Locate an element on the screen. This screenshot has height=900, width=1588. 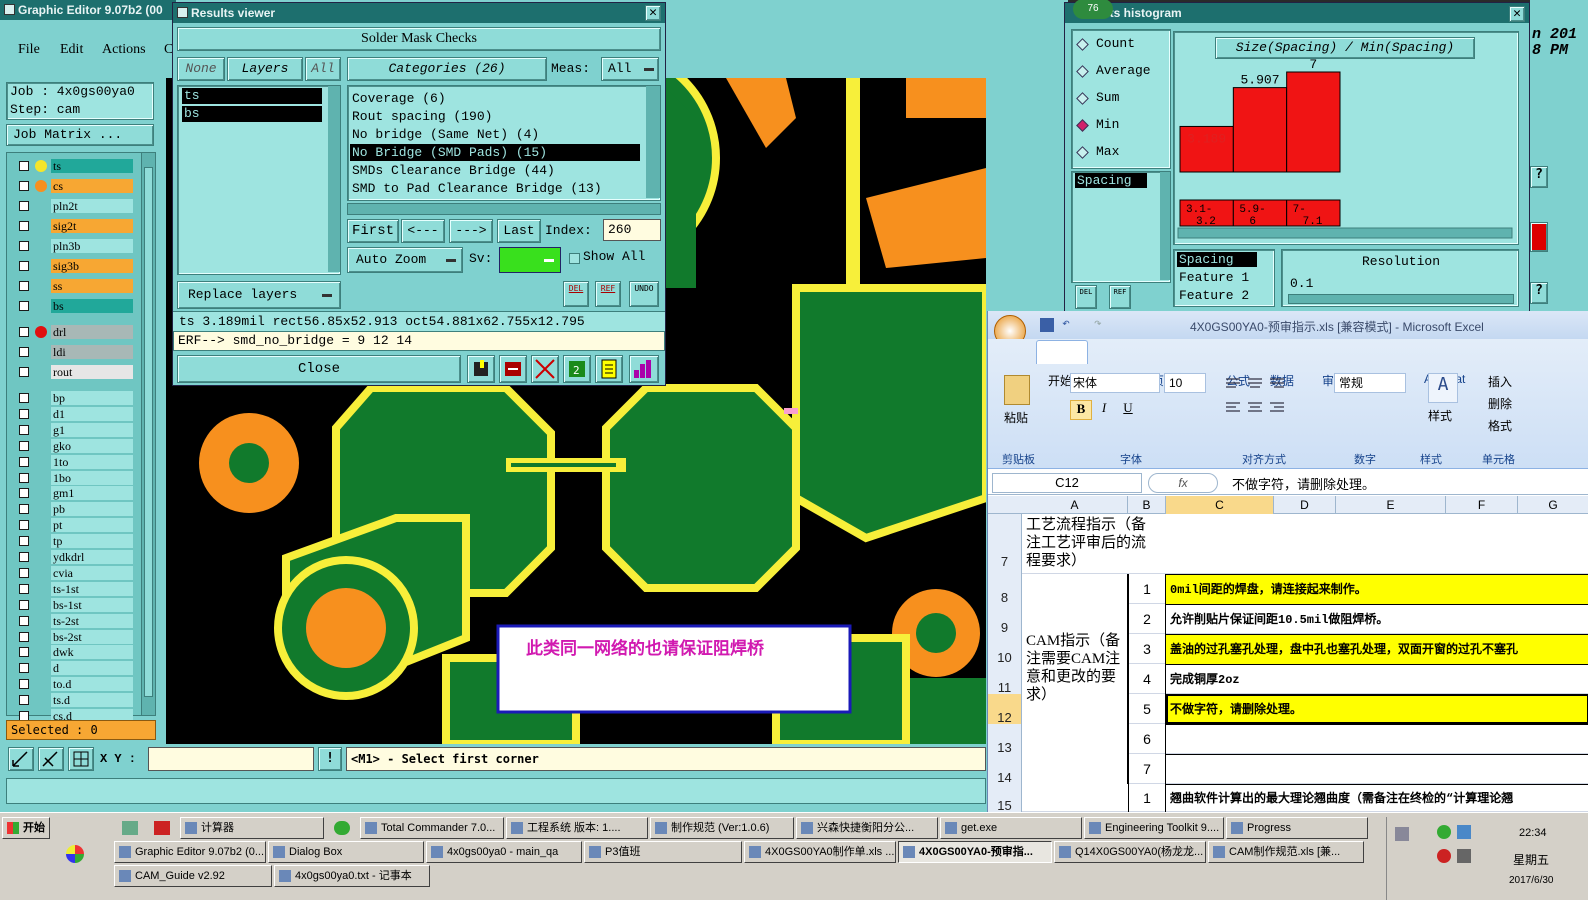
item-number-cell: 7 is located at coordinates (1147, 769).